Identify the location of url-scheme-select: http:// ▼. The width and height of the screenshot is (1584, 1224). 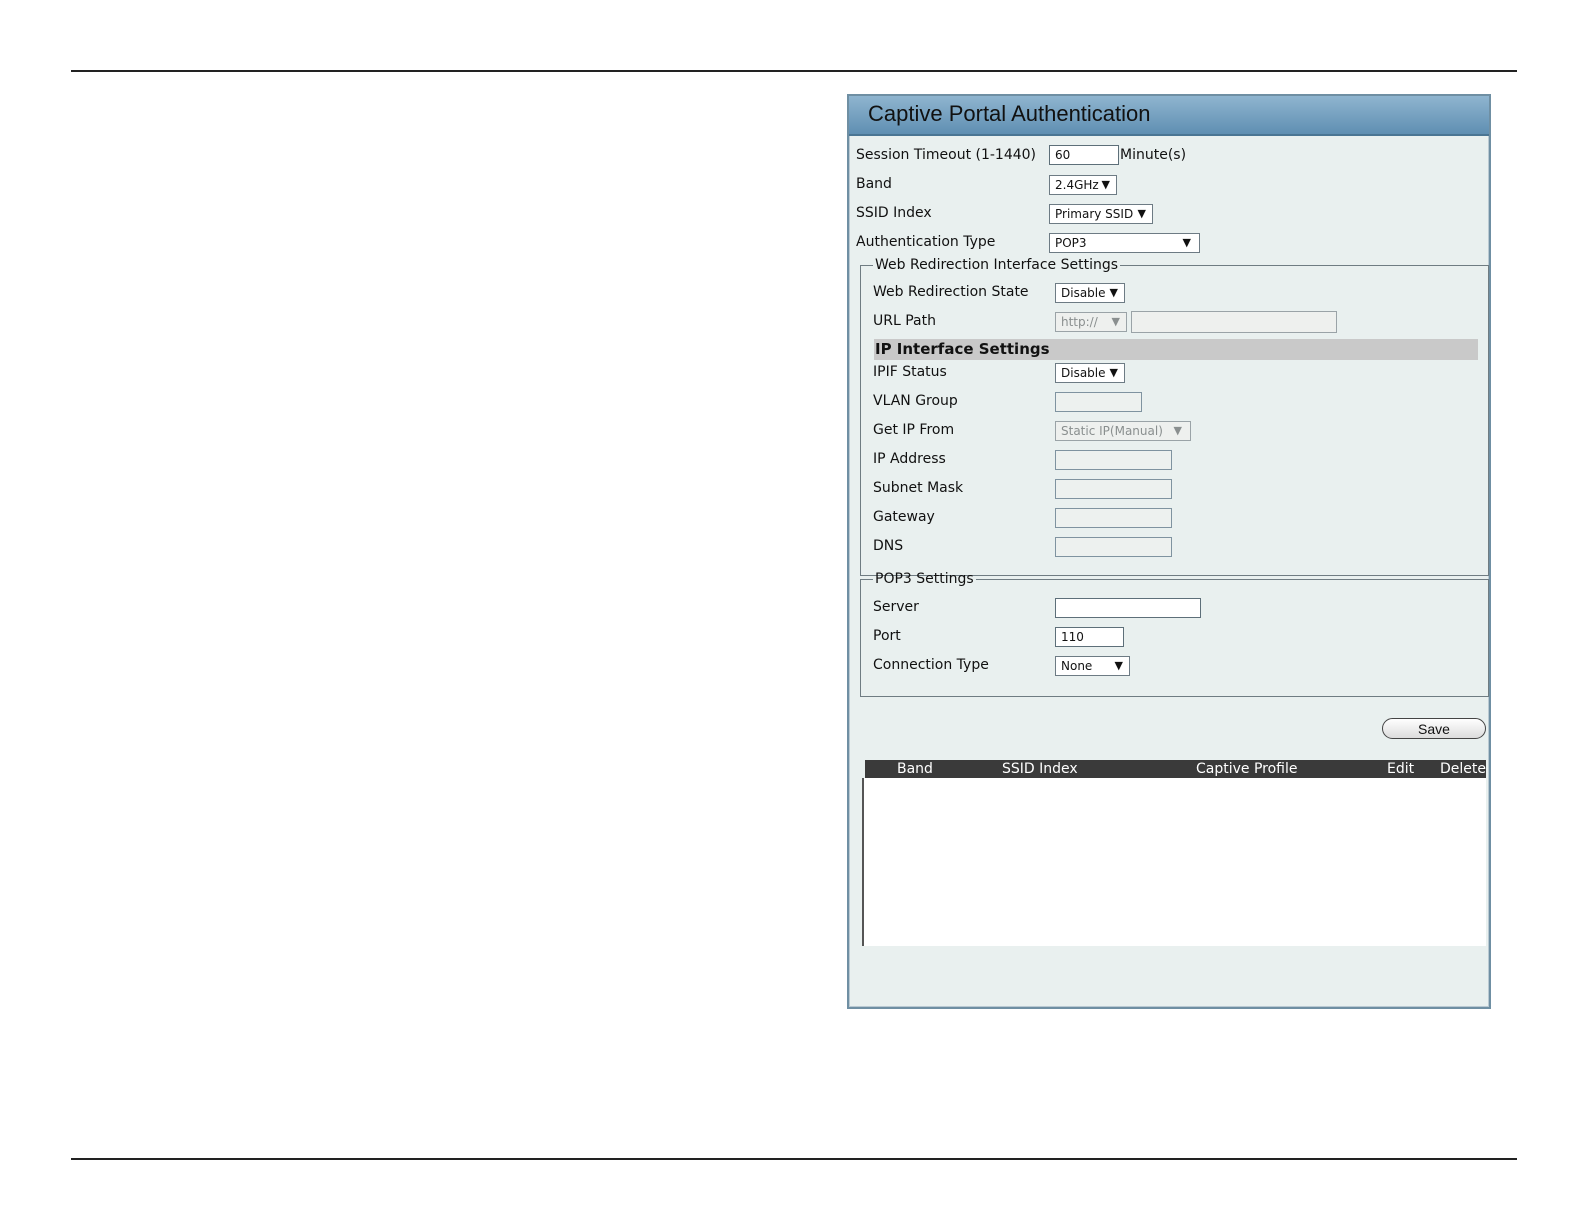
(1091, 322).